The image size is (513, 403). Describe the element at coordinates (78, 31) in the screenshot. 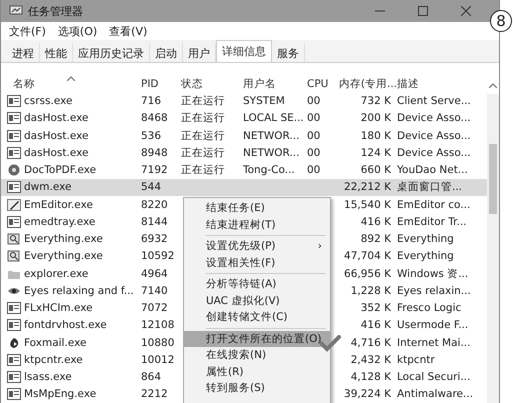

I see `menu-item: 选项(O)` at that location.